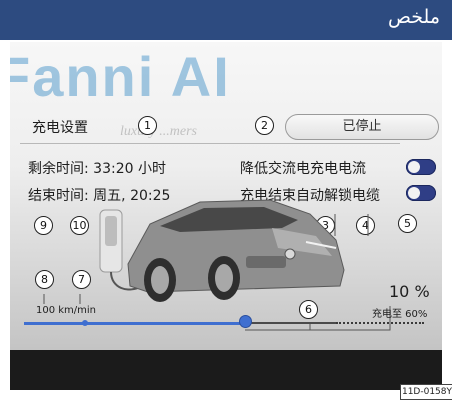 The width and height of the screenshot is (452, 402). What do you see at coordinates (44, 279) in the screenshot?
I see `callout-8: 8` at bounding box center [44, 279].